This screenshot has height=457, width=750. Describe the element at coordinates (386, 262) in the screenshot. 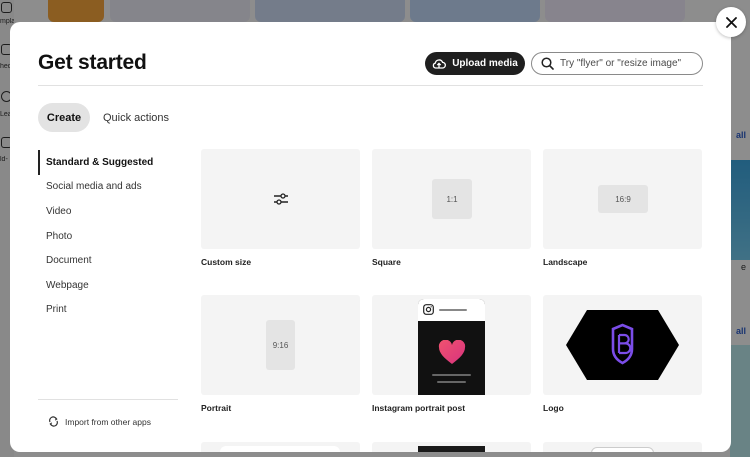

I see `card-label: Square` at that location.